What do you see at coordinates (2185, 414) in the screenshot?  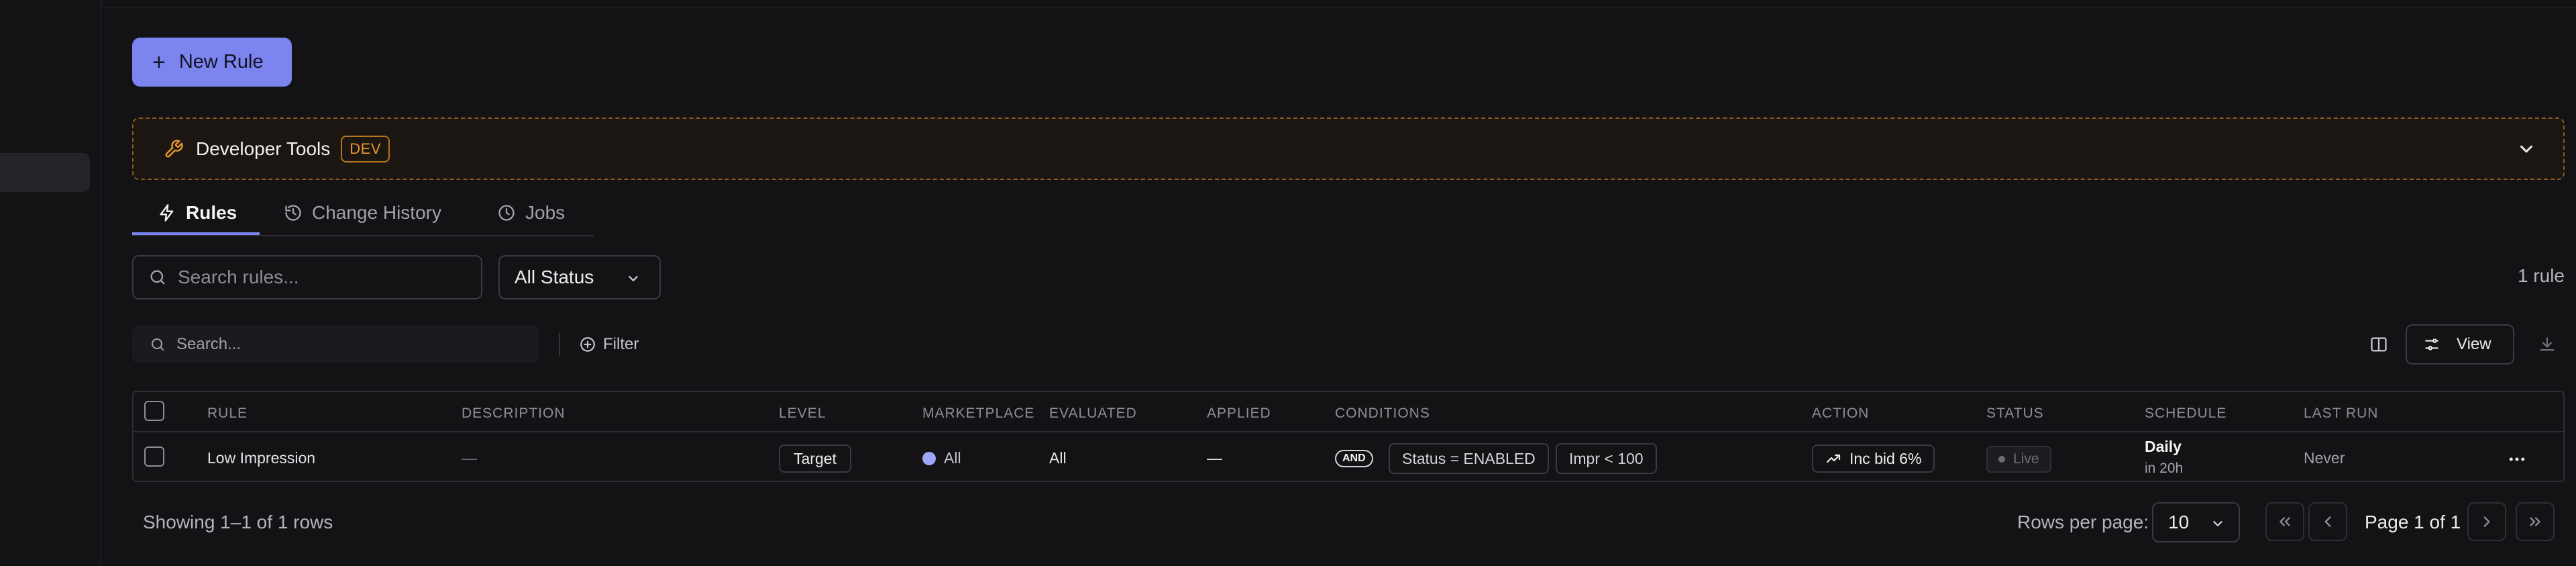 I see `column-header-schedule: SCHEDULE` at bounding box center [2185, 414].